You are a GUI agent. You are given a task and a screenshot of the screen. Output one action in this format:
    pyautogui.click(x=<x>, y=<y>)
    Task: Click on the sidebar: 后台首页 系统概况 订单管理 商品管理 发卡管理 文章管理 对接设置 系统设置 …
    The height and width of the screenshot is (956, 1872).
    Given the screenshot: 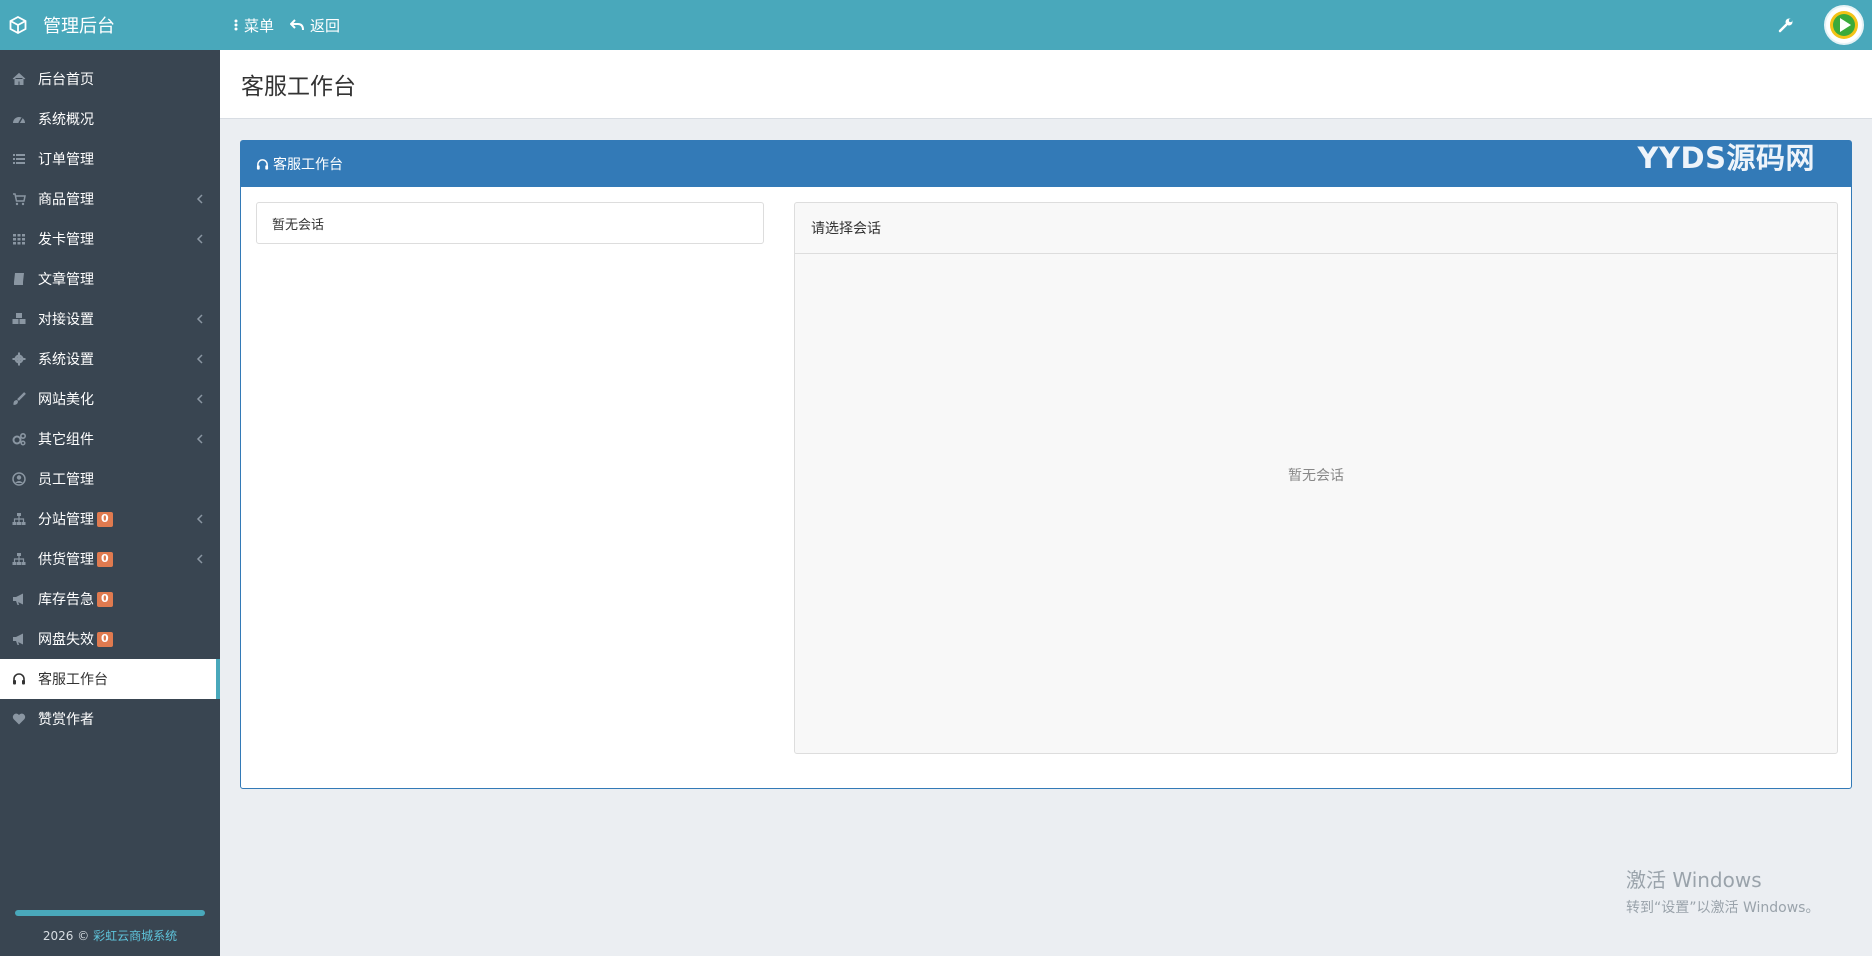 What is the action you would take?
    pyautogui.click(x=110, y=503)
    